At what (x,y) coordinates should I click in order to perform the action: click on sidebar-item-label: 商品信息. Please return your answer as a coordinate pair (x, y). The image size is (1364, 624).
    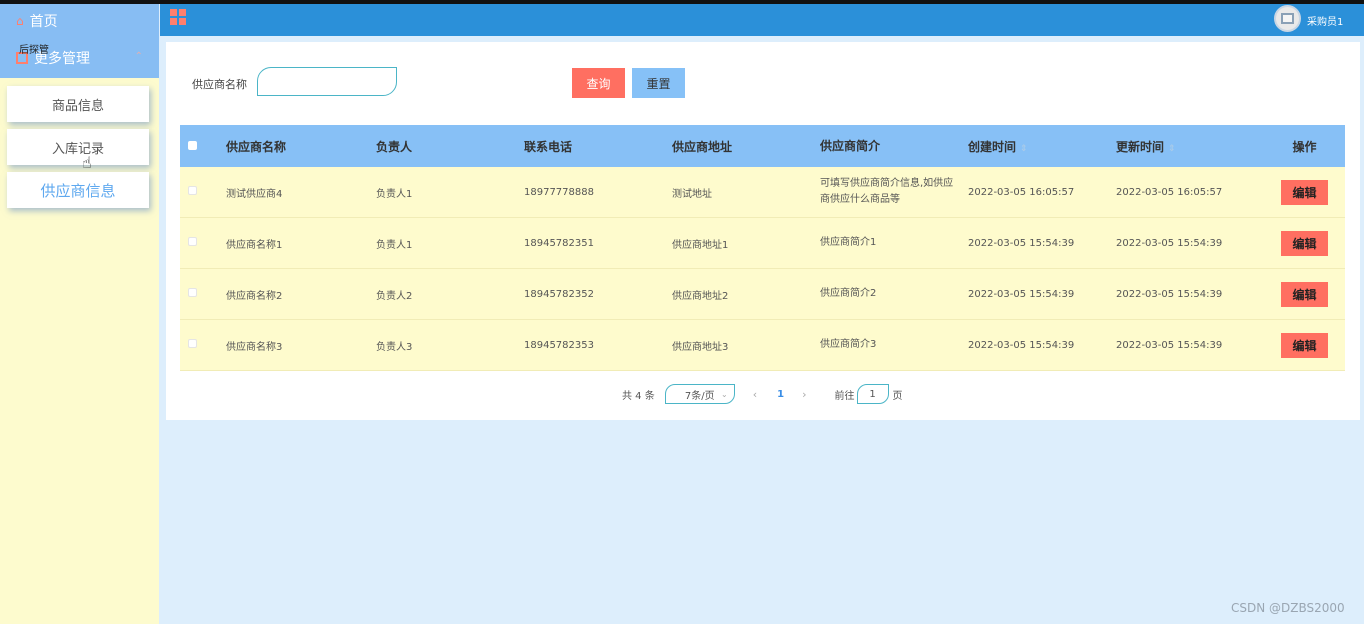
    Looking at the image, I should click on (77, 106).